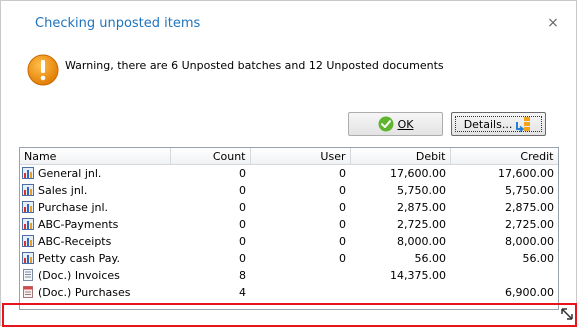 Image resolution: width=577 pixels, height=327 pixels. I want to click on close-icon: ×, so click(553, 23).